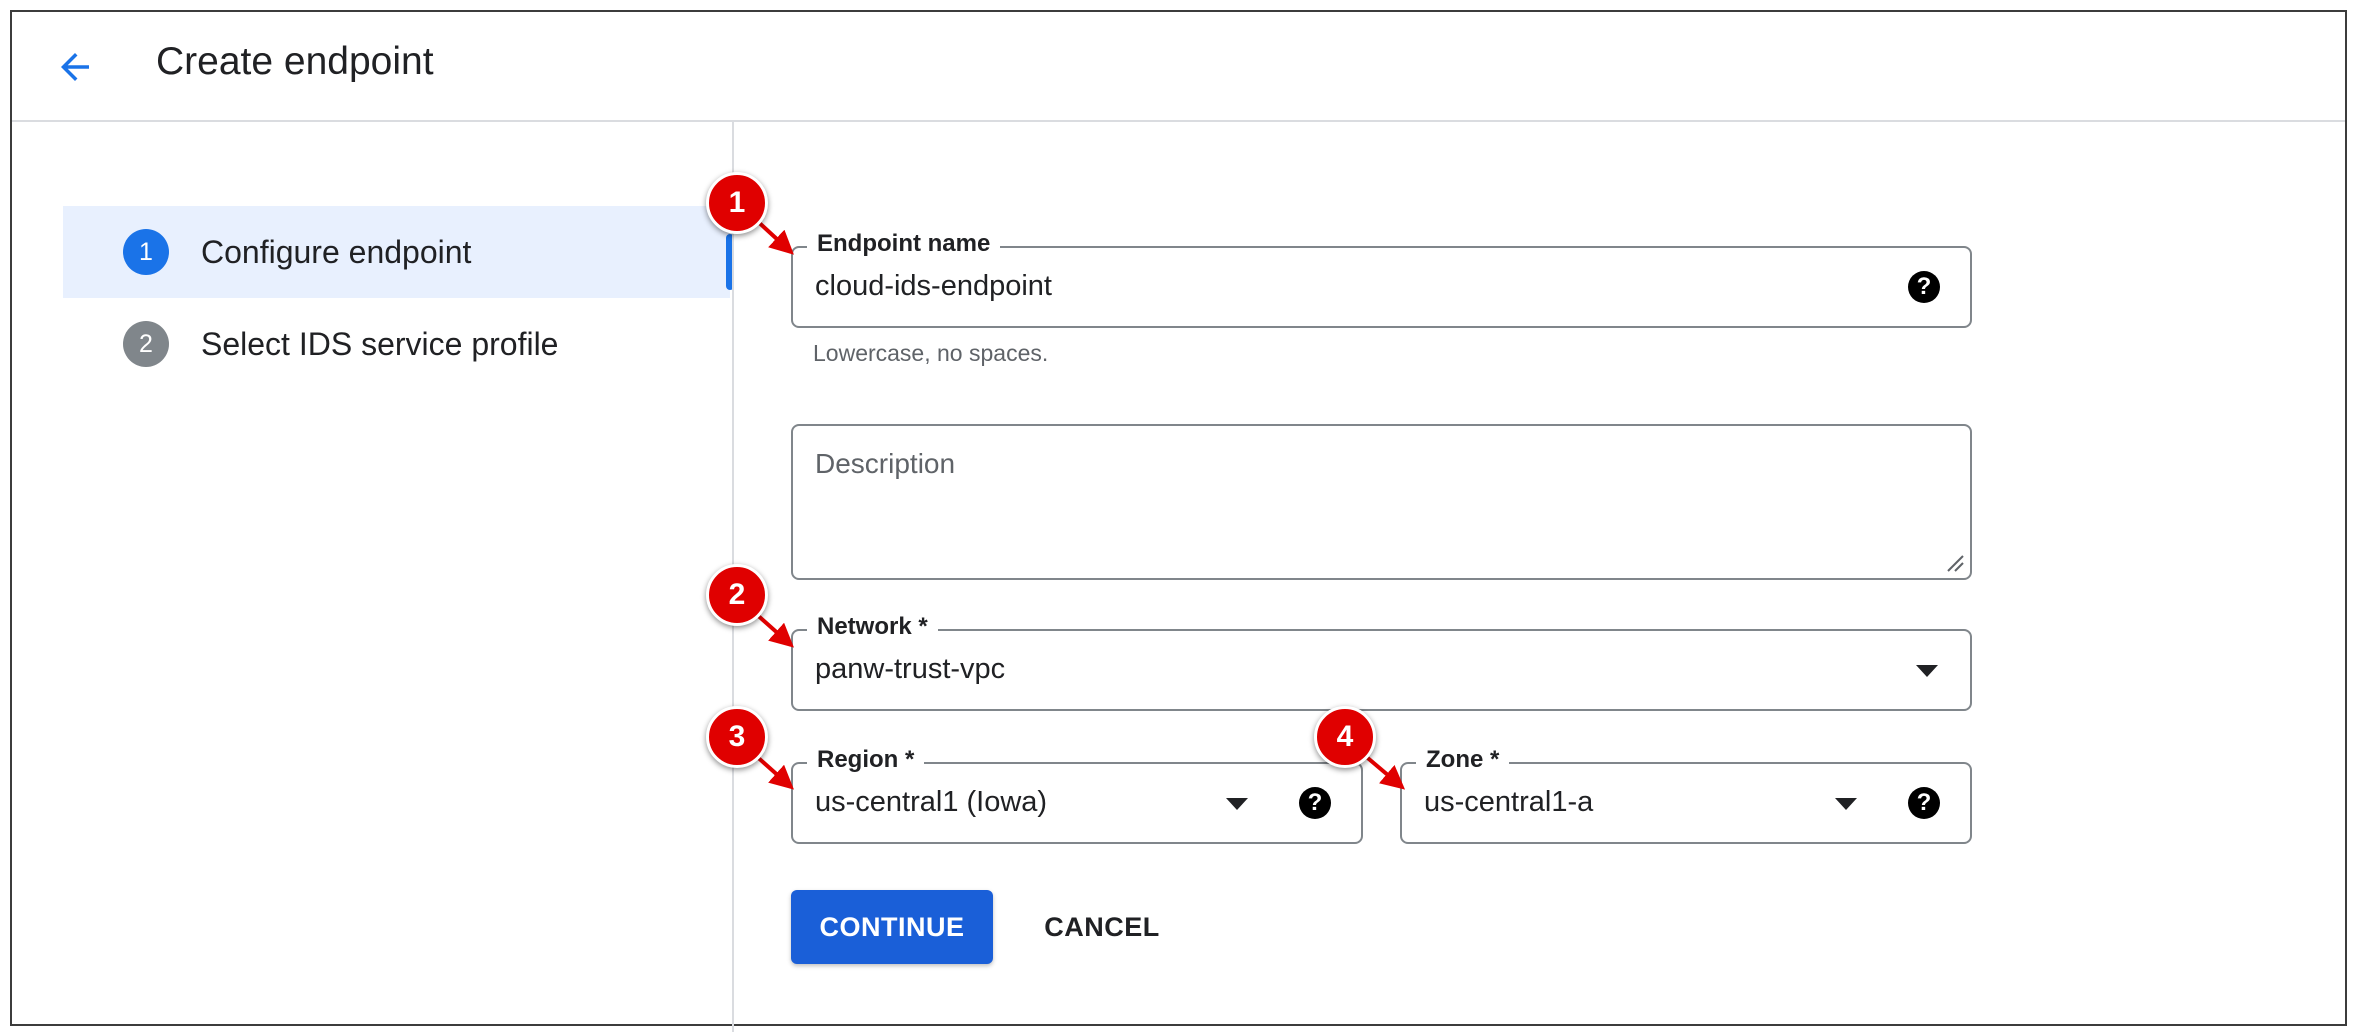 This screenshot has height=1036, width=2358. Describe the element at coordinates (1954, 562) in the screenshot. I see `resize-handle-icon` at that location.